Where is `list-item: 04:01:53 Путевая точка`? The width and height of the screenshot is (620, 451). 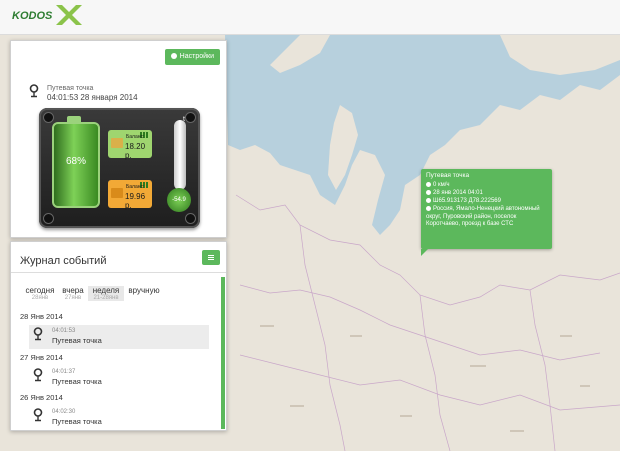
list-item: 04:01:53 Путевая точка is located at coordinates (119, 337).